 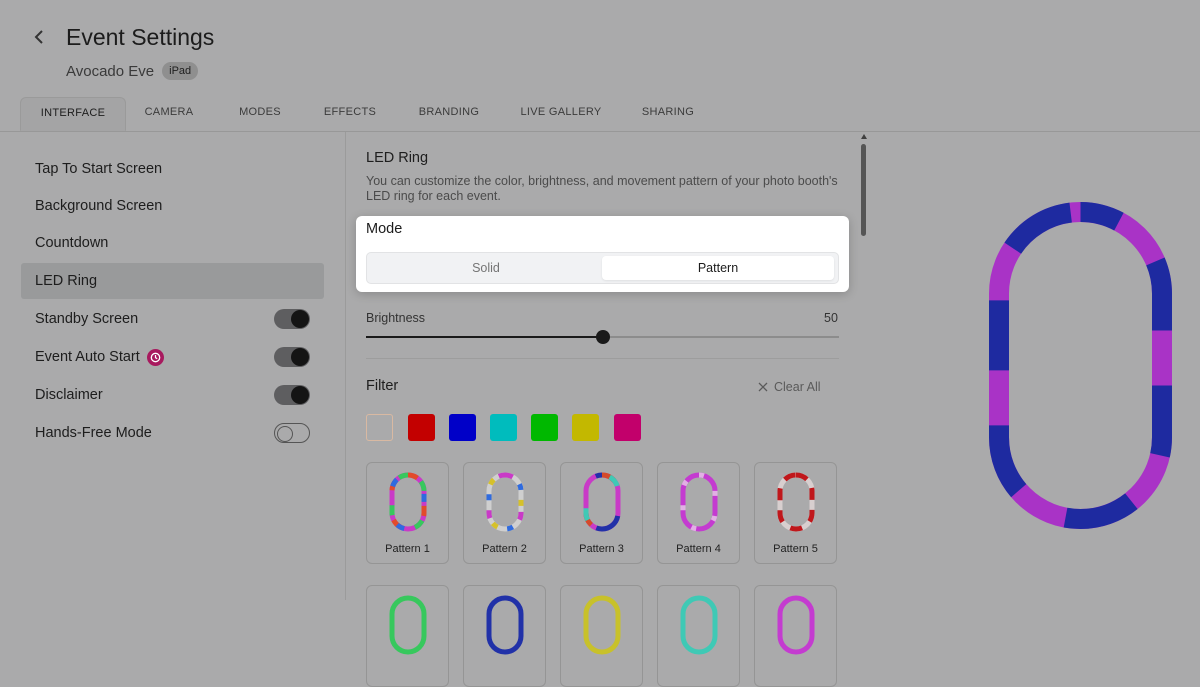 What do you see at coordinates (99, 206) in the screenshot?
I see `sidebar-item-label: Background Screen` at bounding box center [99, 206].